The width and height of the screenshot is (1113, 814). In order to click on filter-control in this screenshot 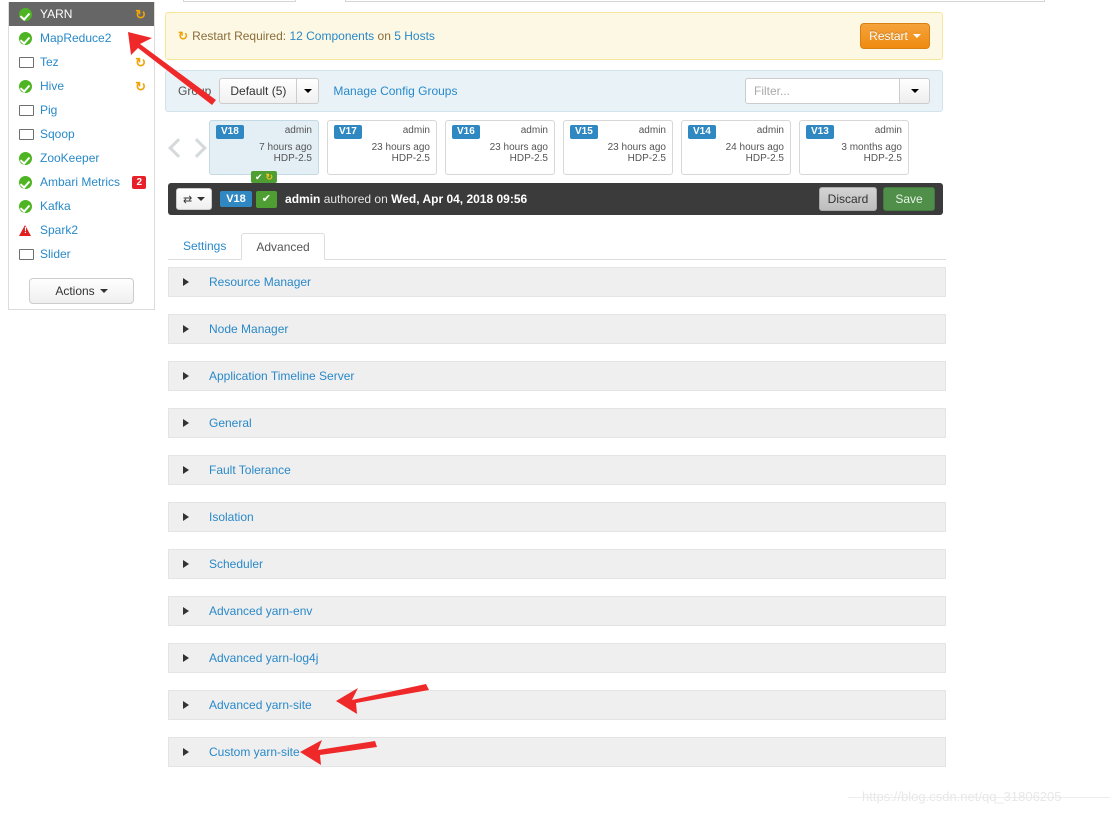, I will do `click(837, 91)`.